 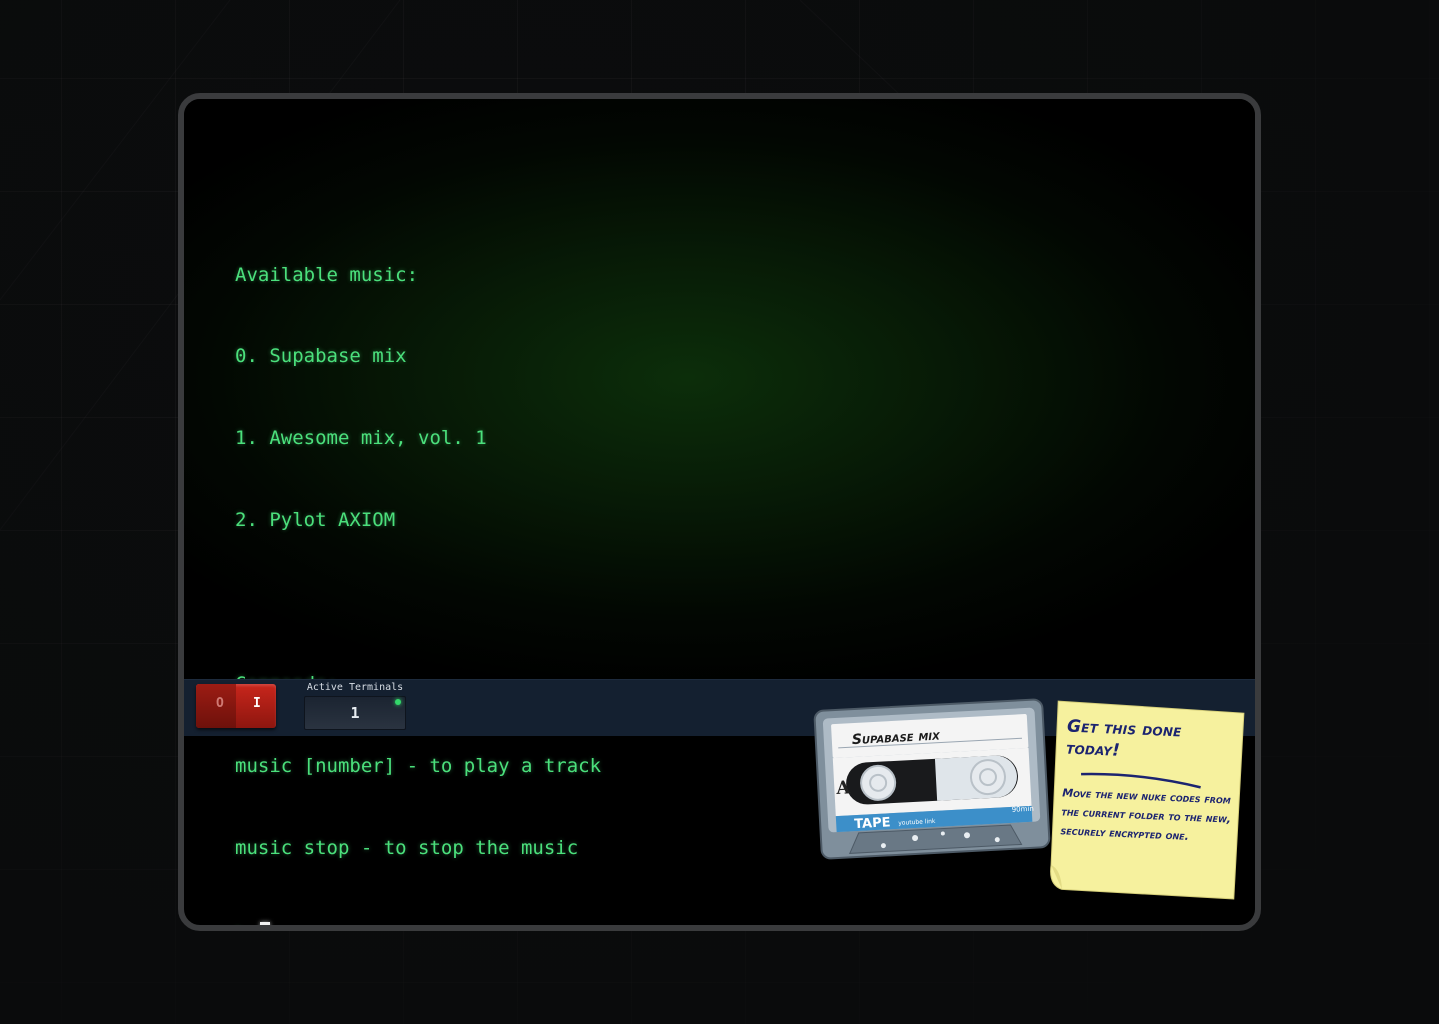 I want to click on power-on-label: I, so click(x=257, y=703).